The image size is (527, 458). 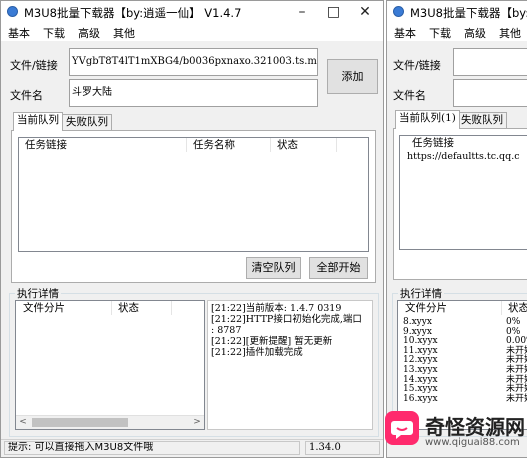 What do you see at coordinates (468, 13) in the screenshot?
I see `window-title-2: M3U8批量下载器【by:逍遥` at bounding box center [468, 13].